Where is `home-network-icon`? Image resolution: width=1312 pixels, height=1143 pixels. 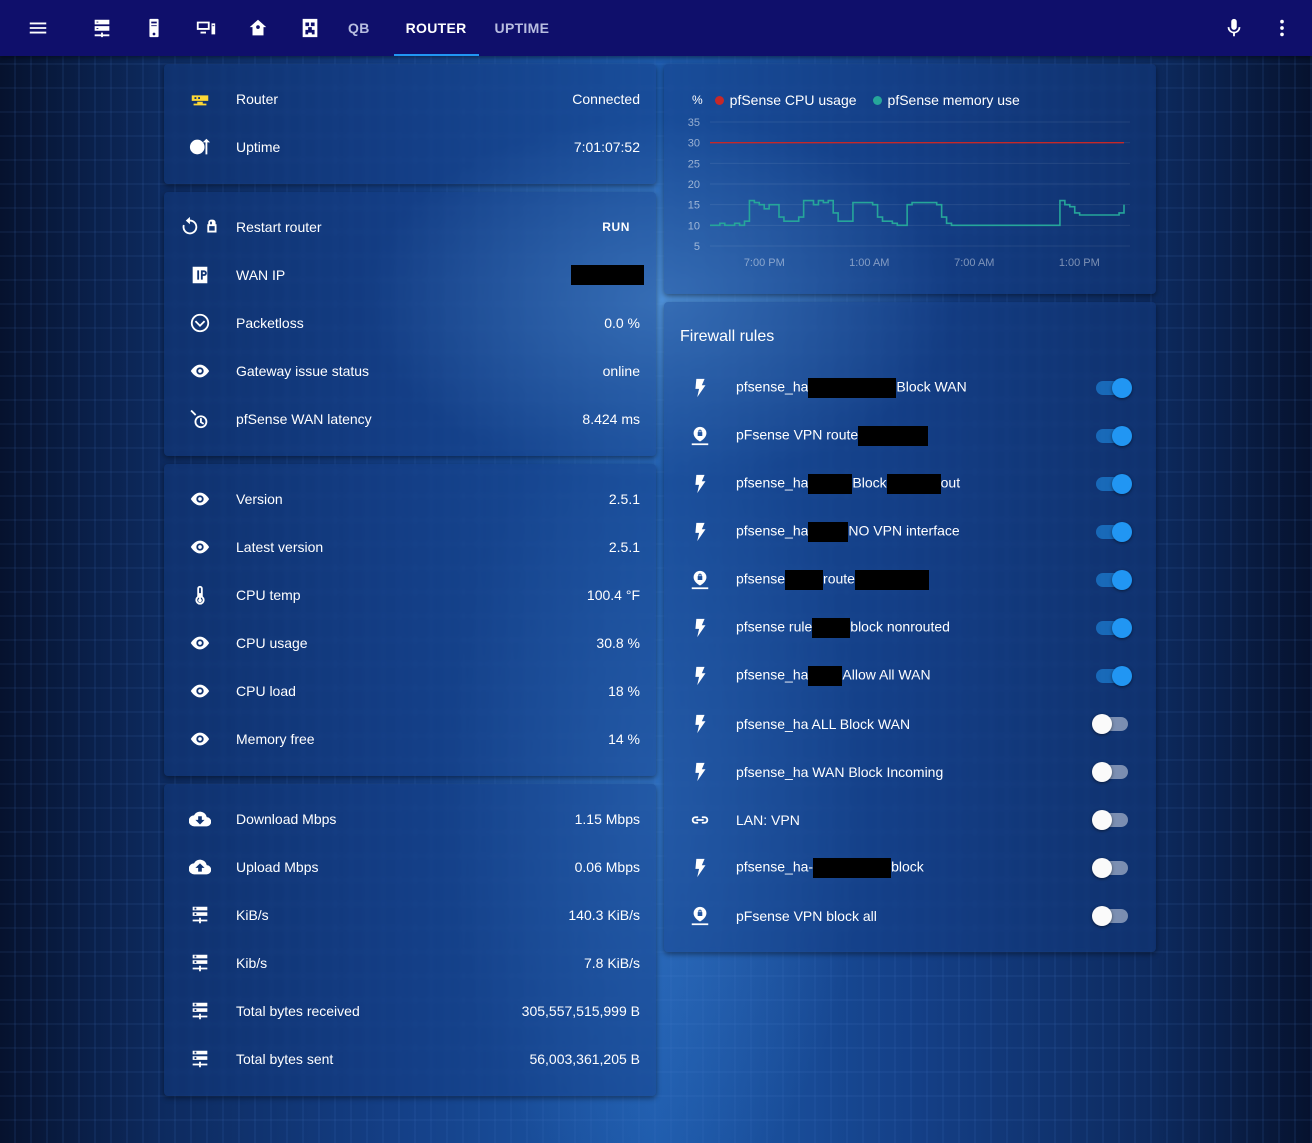
home-network-icon is located at coordinates (258, 28).